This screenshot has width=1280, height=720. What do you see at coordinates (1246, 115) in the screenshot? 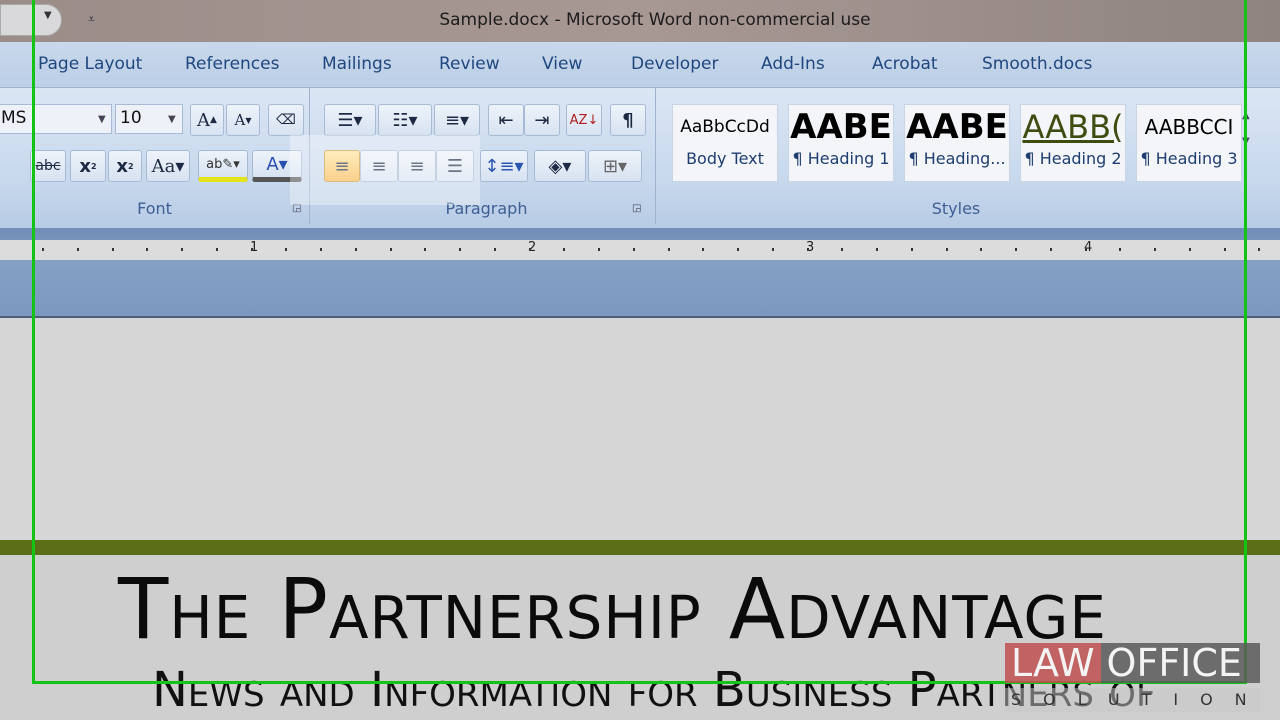
I see `styles-scroll-up-icon: ▲` at bounding box center [1246, 115].